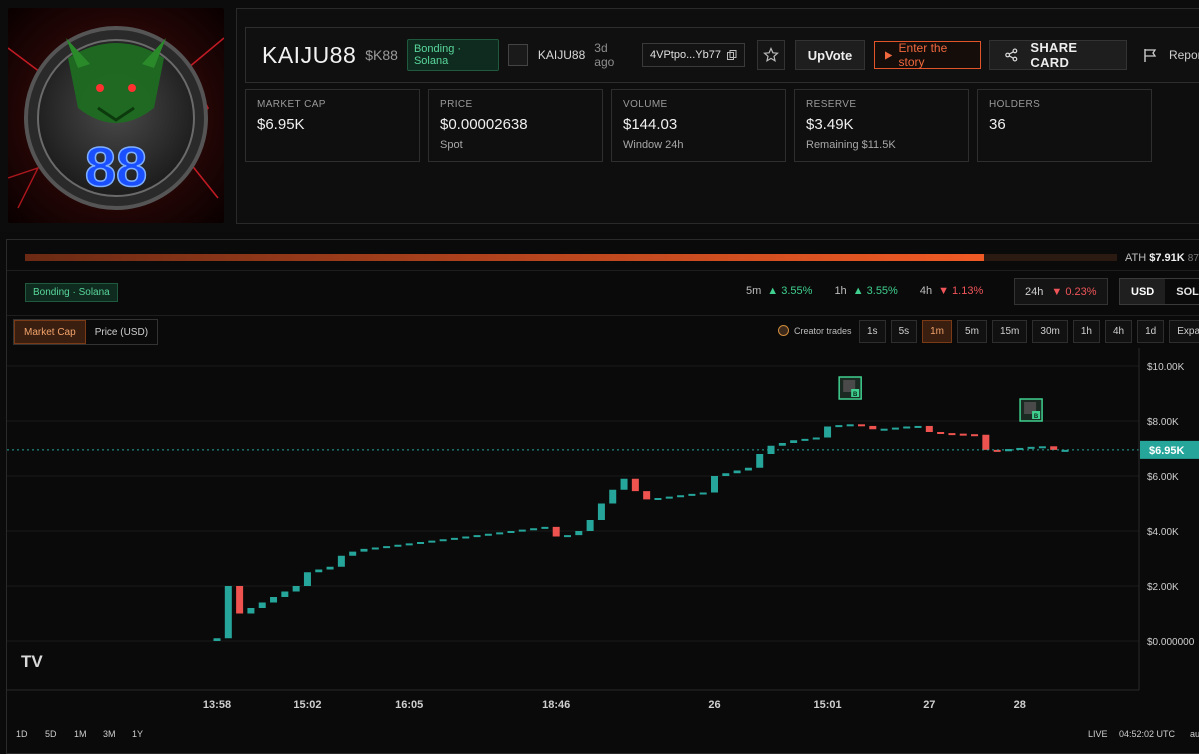  Describe the element at coordinates (1057, 55) in the screenshot. I see `share-card-button: SHARE CARD` at that location.